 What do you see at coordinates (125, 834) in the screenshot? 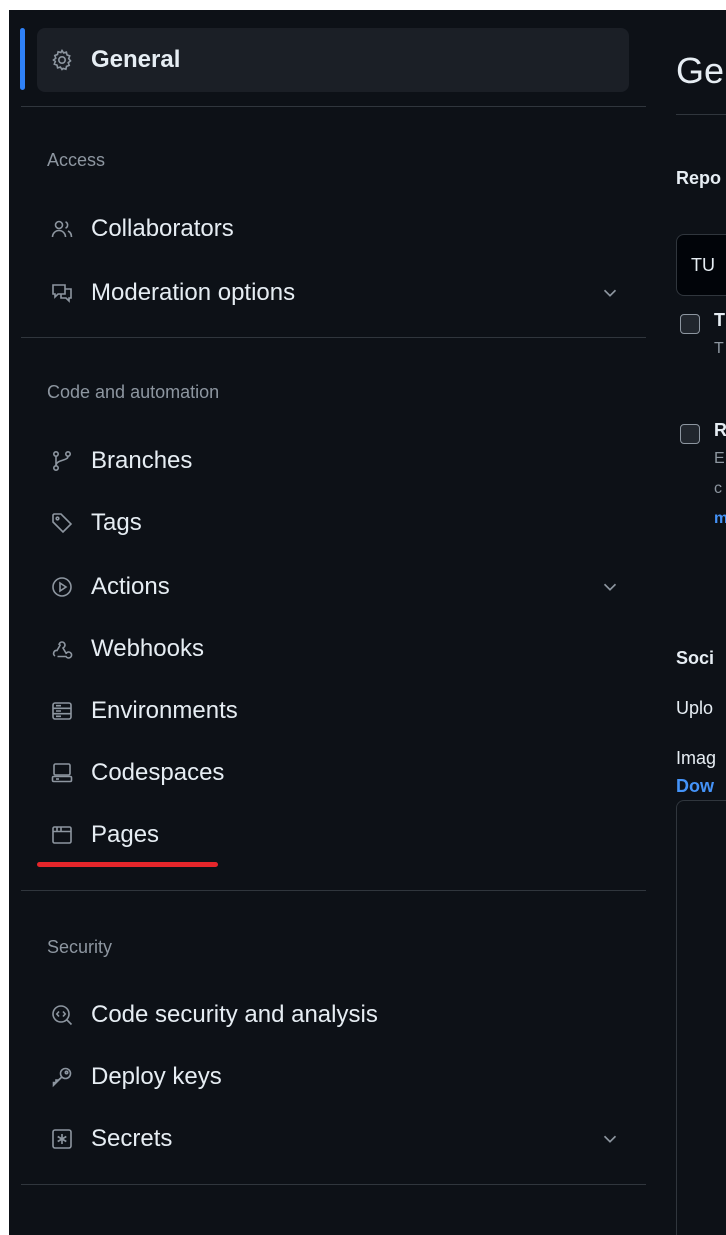
I see `sidebar-item-label: Pages` at bounding box center [125, 834].